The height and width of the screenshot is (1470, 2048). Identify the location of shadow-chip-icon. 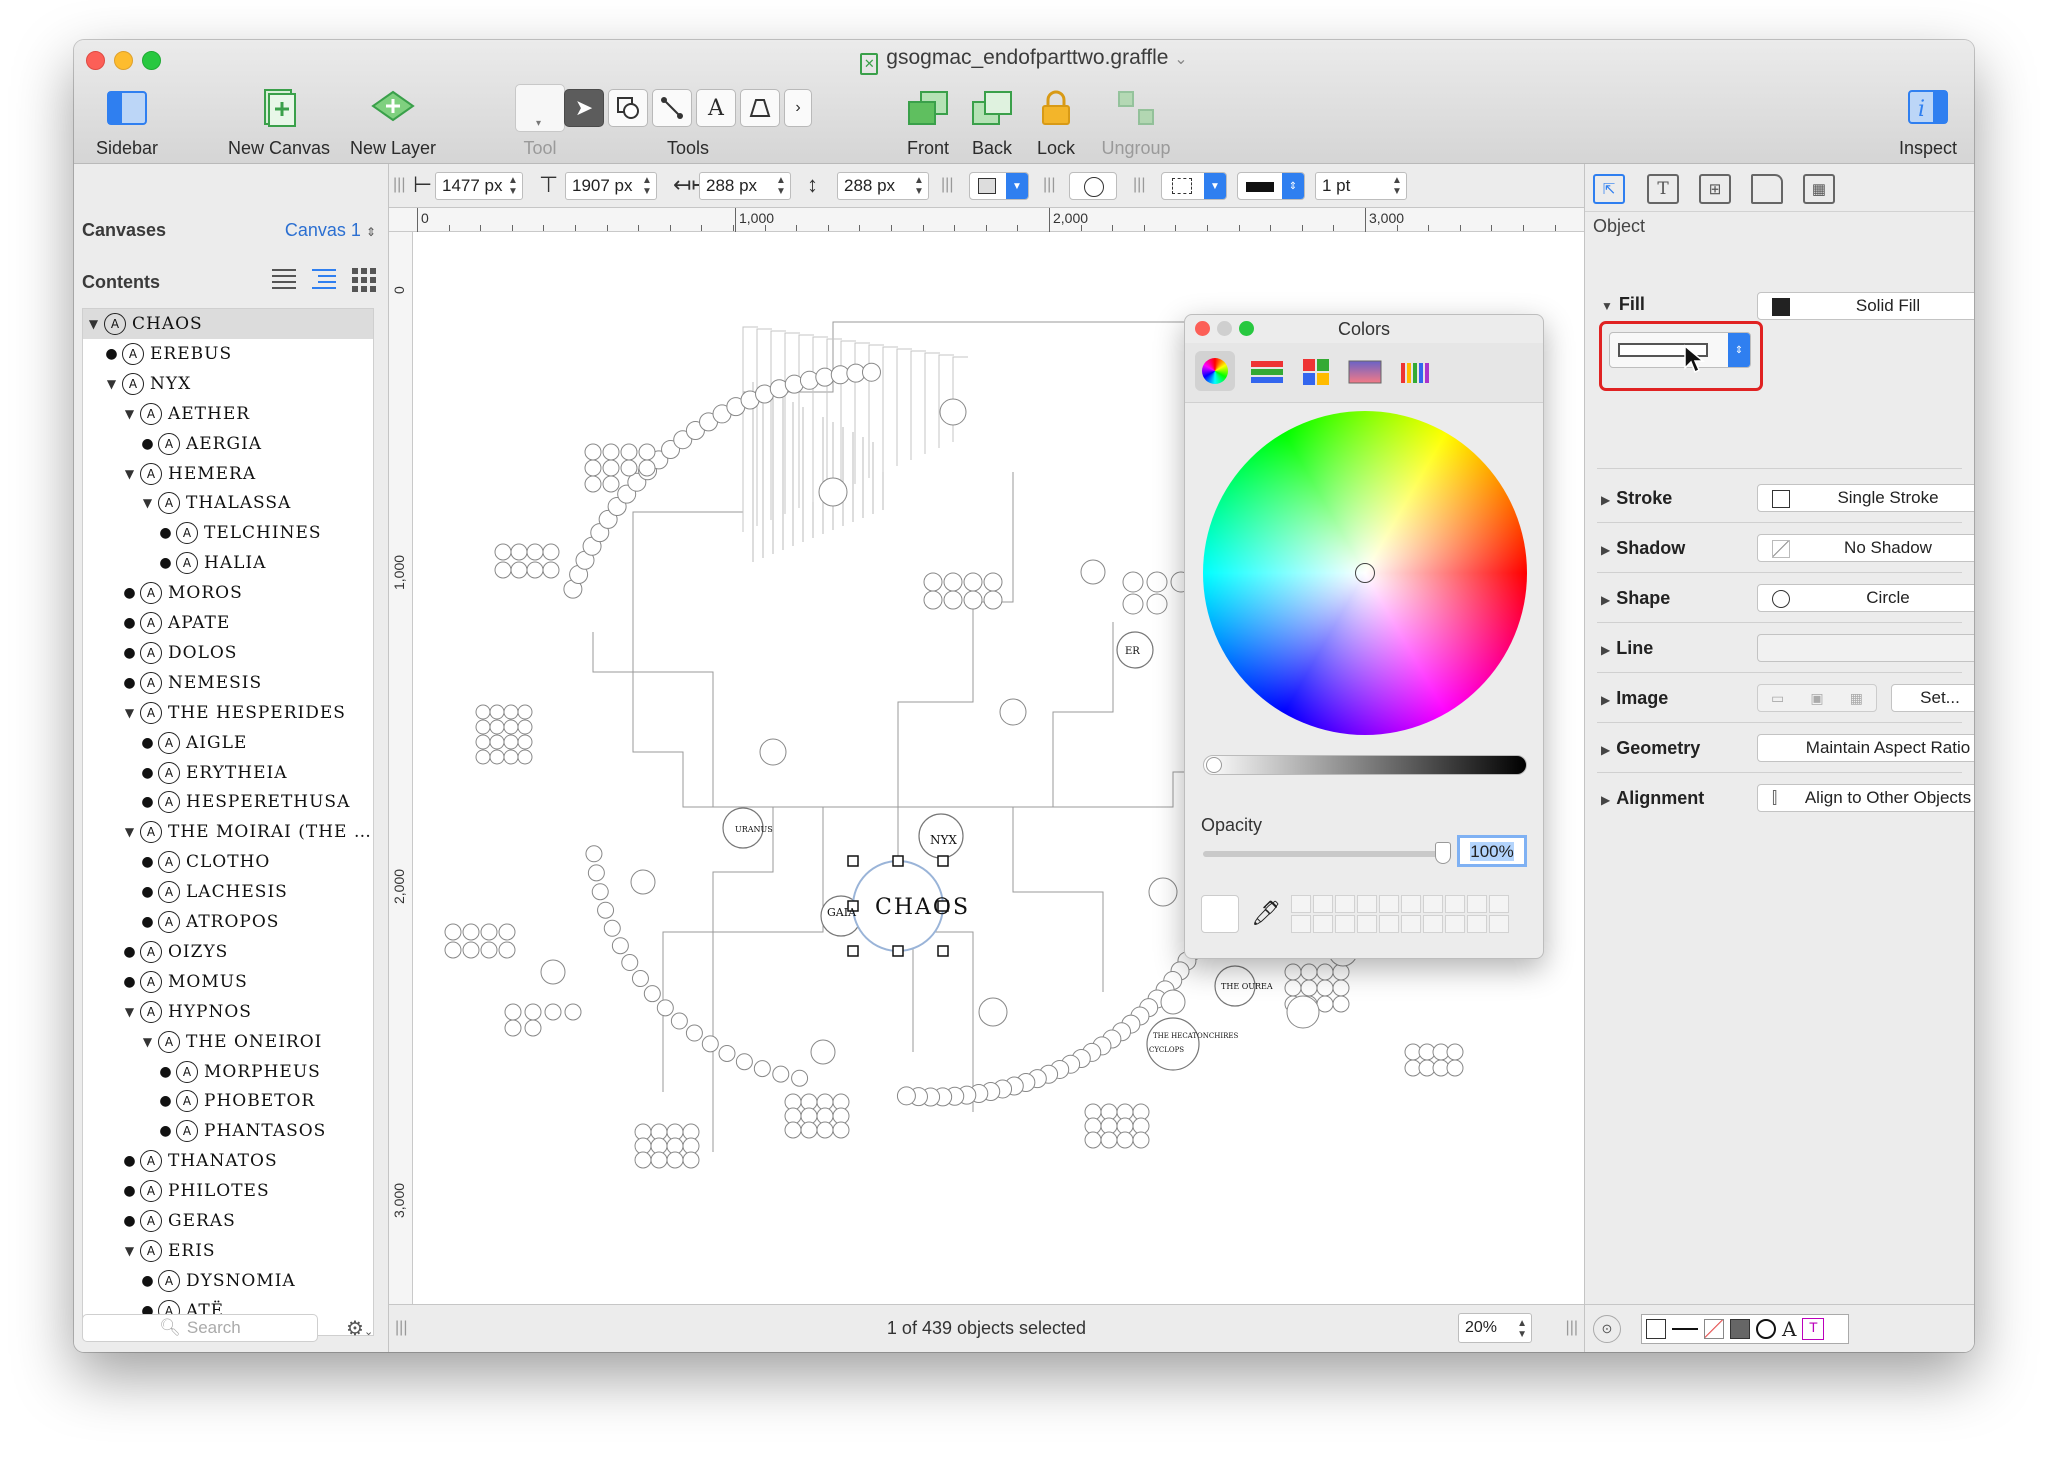
(1740, 1329).